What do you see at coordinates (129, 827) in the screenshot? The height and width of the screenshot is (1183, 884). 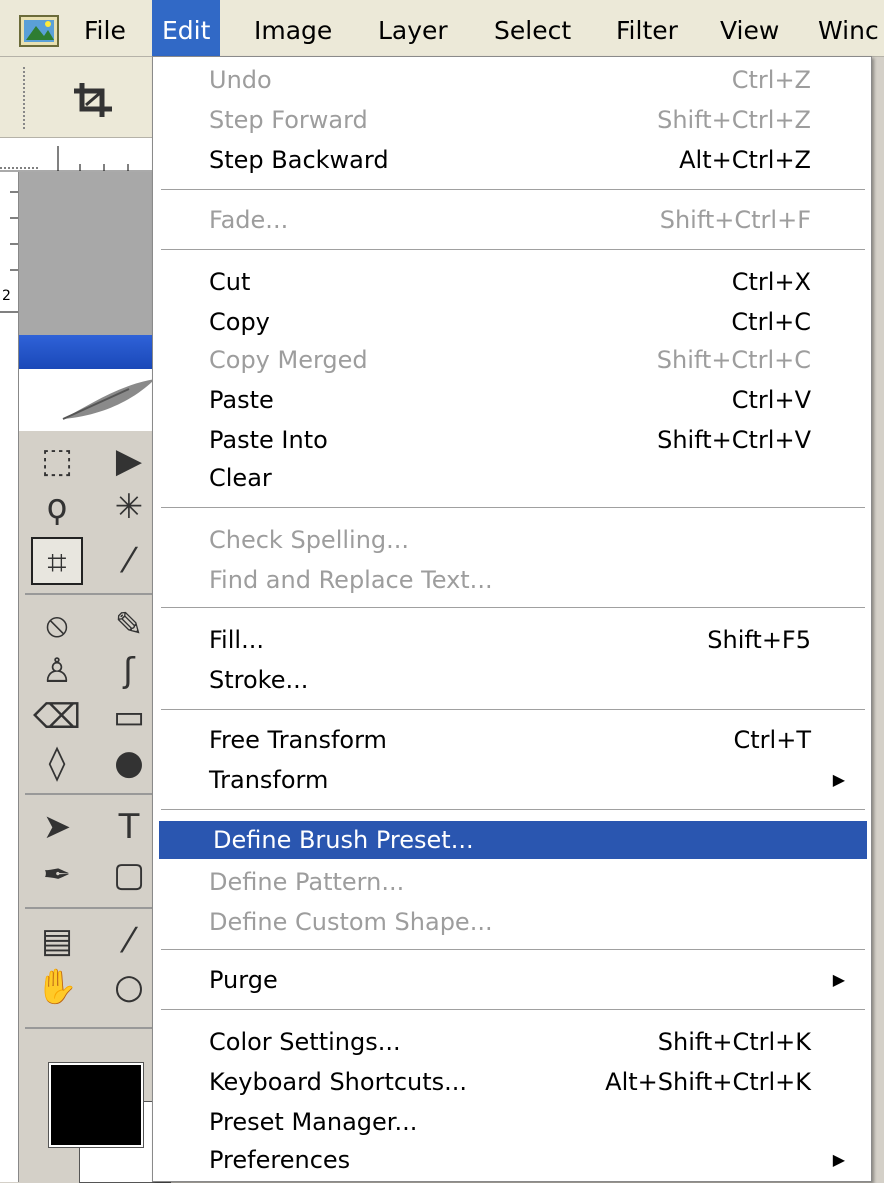 I see `type-icon: T` at bounding box center [129, 827].